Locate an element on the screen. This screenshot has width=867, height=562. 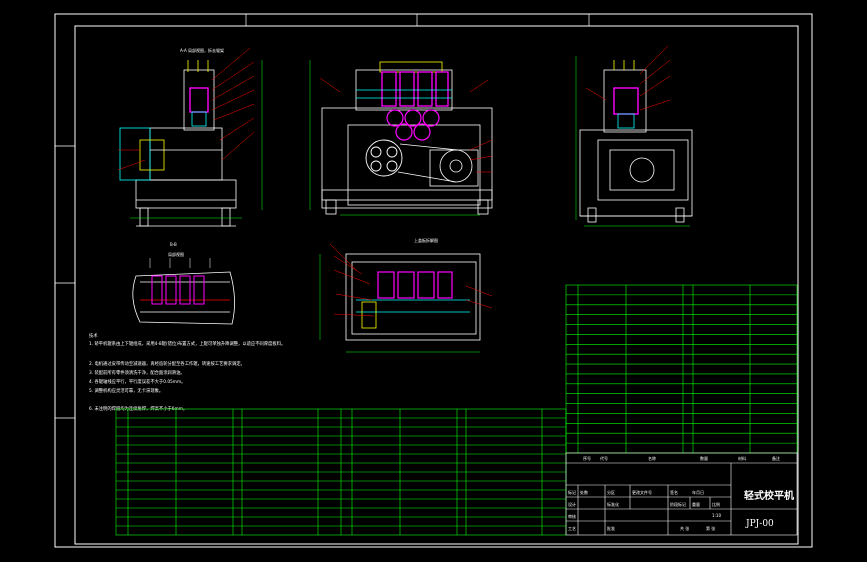
tb-head-label: 材料 is located at coordinates (742, 458).